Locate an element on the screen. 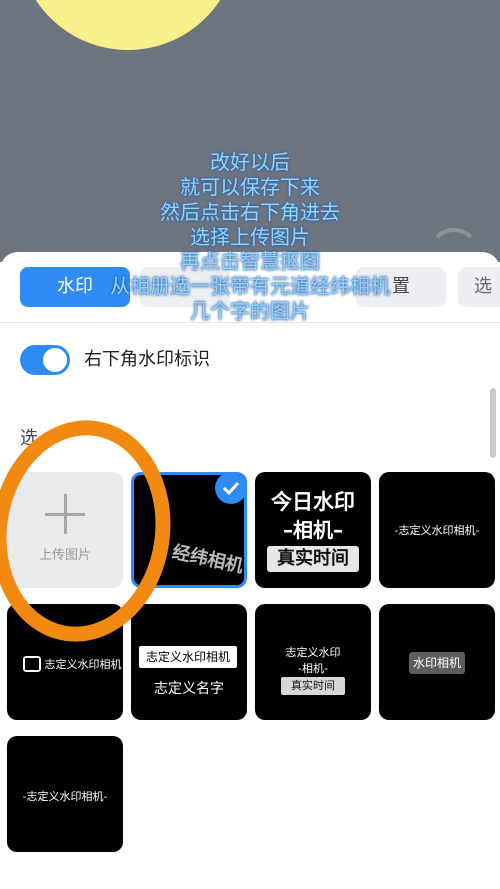 Image resolution: width=500 pixels, height=889 pixels. overlay-caption: 几个字的图片 is located at coordinates (250, 311).